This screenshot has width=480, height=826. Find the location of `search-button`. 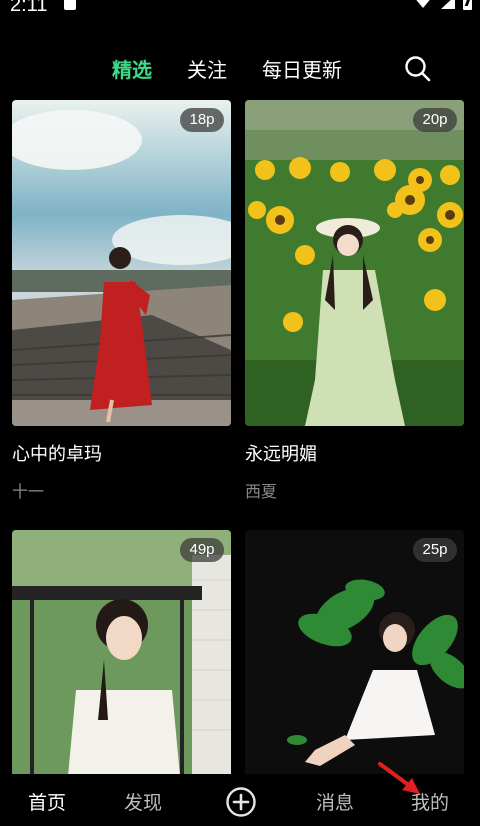

search-button is located at coordinates (418, 69).